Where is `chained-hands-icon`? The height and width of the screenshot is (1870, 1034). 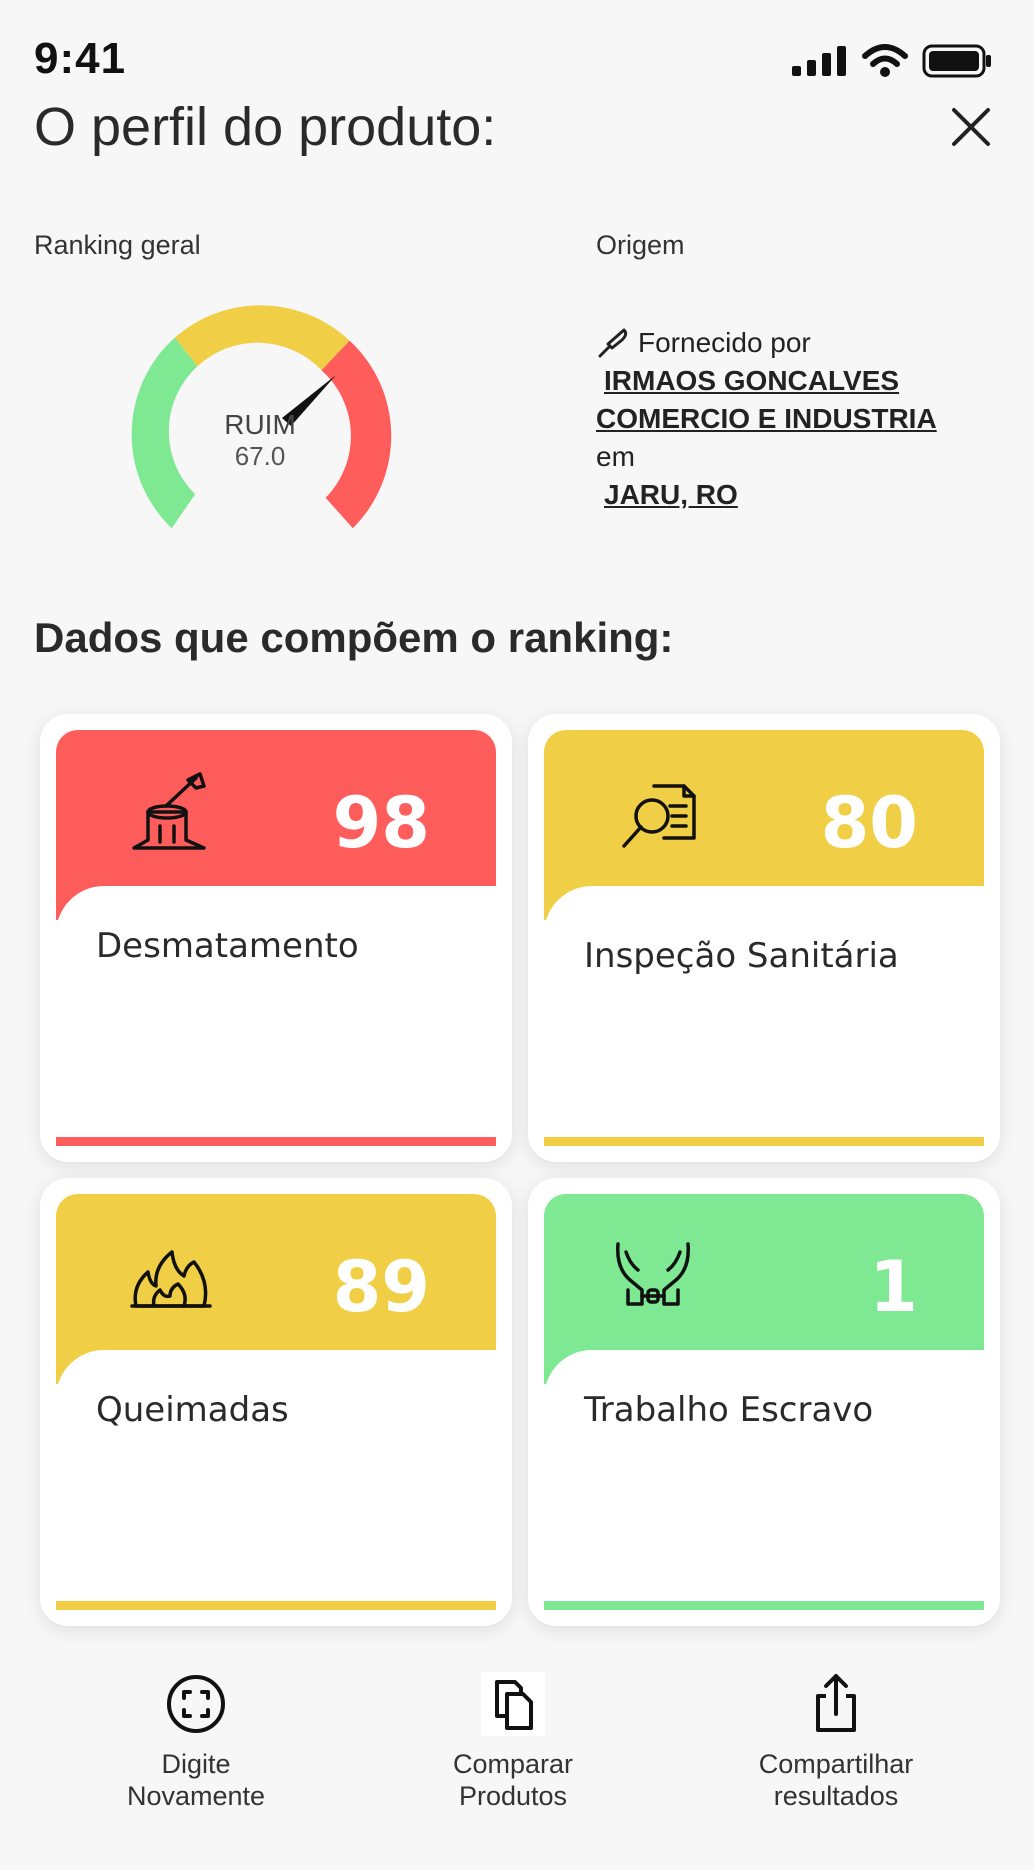
chained-hands-icon is located at coordinates (653, 1274).